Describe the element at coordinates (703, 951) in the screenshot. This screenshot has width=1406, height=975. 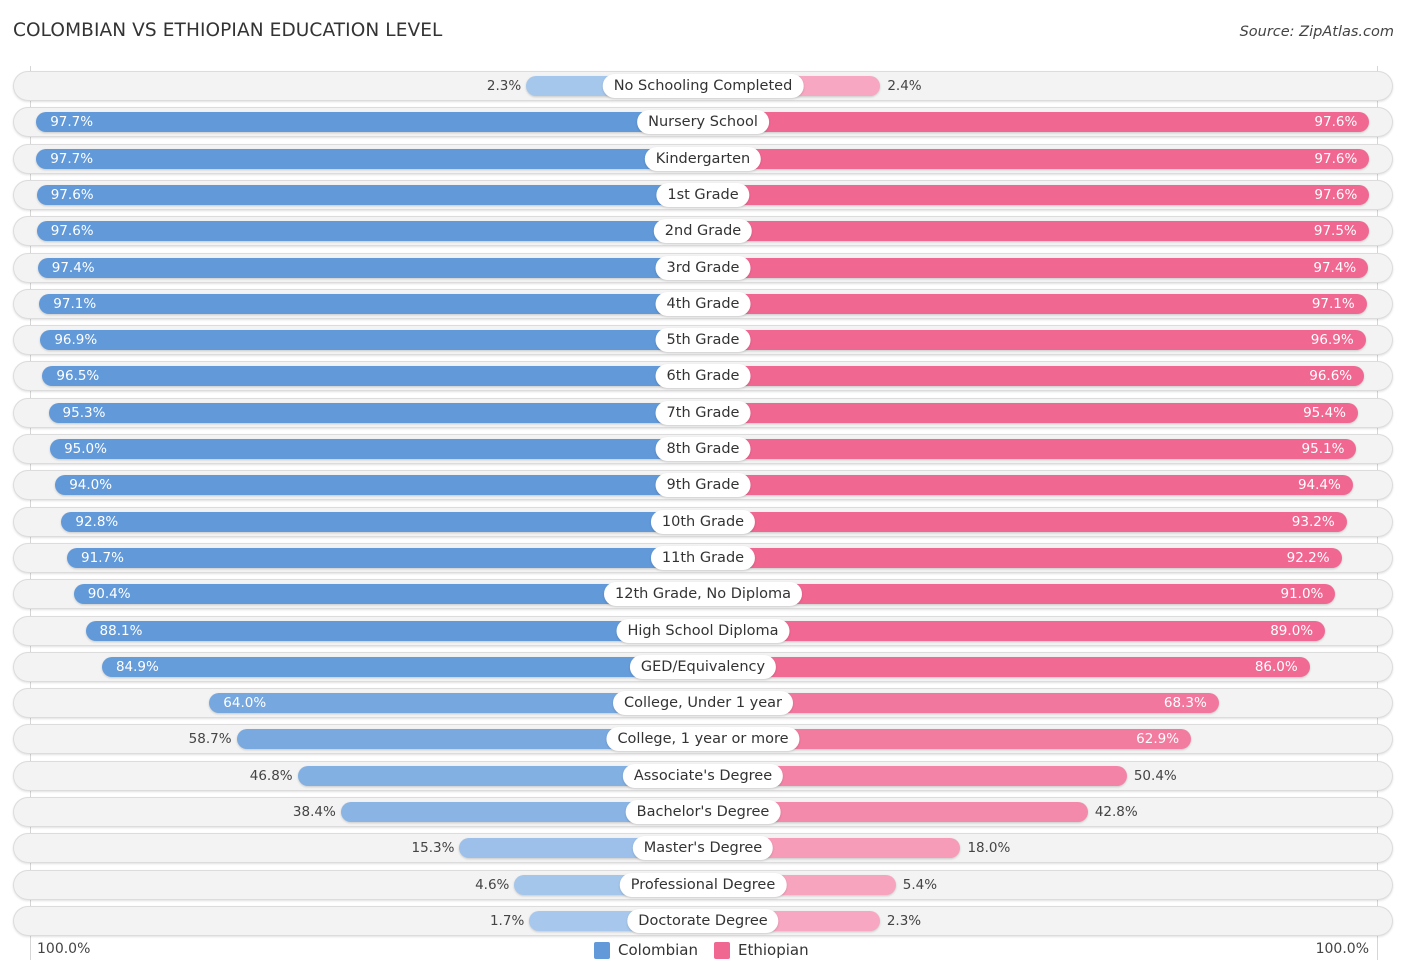
I see `legend: Colombian Ethiopian` at that location.